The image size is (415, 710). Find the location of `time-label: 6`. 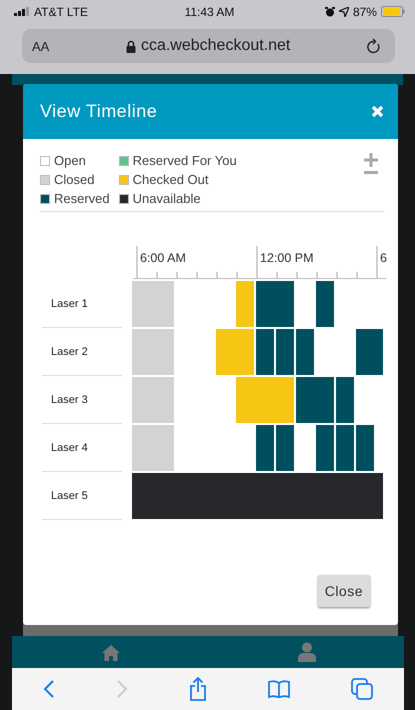

time-label: 6 is located at coordinates (383, 258).